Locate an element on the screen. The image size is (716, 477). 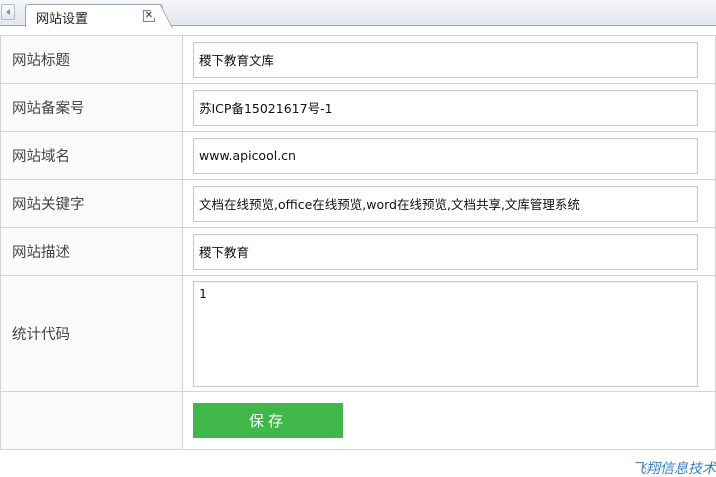
form-row-description: 网站描述 is located at coordinates (358, 251).